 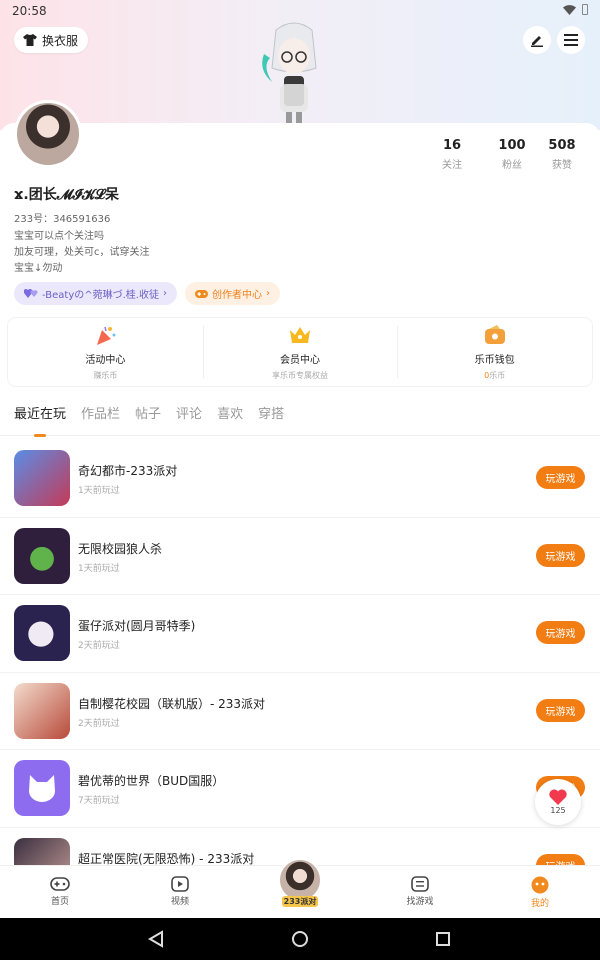 What do you see at coordinates (562, 165) in the screenshot?
I see `stat-label: 获赞` at bounding box center [562, 165].